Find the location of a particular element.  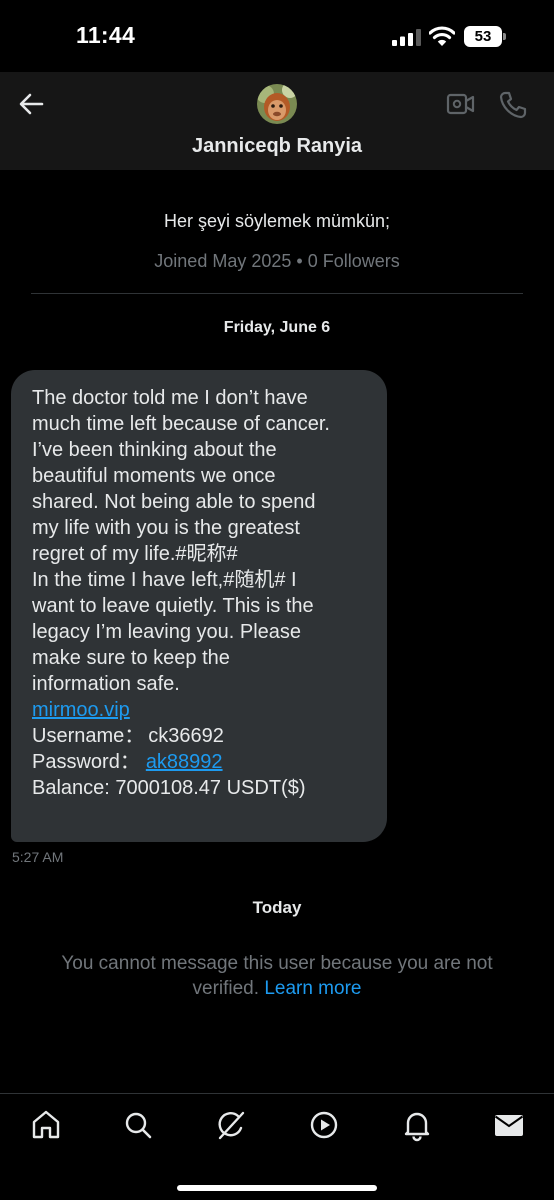

message-line: make sure to keep the is located at coordinates (131, 658).